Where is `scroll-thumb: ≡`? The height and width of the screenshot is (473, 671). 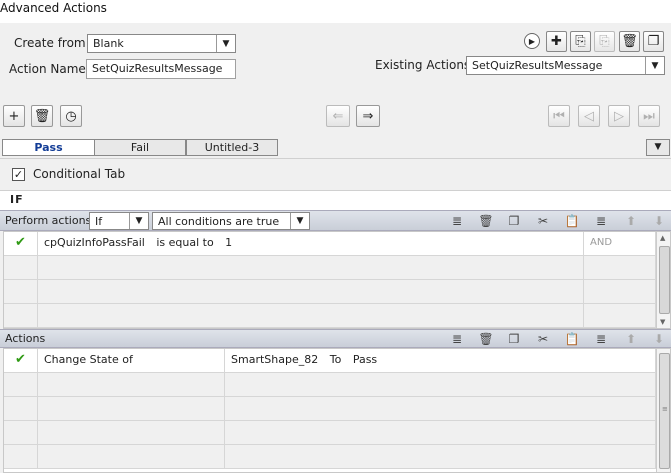
scroll-thumb: ≡ is located at coordinates (664, 411).